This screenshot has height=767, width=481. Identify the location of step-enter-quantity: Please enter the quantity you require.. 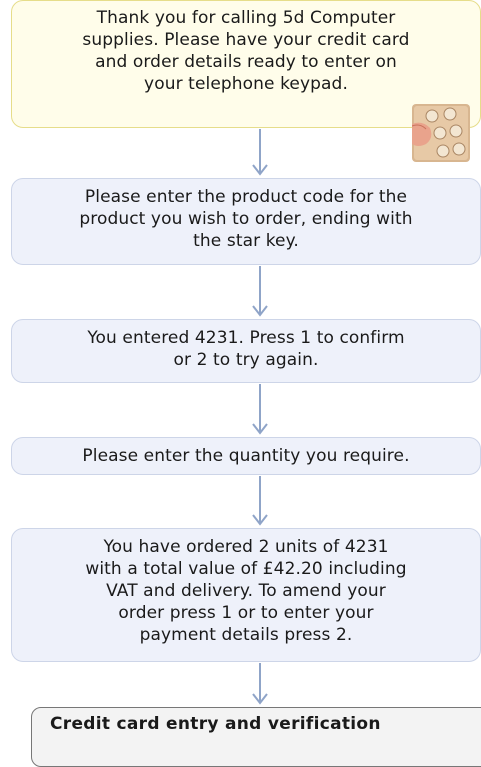
(246, 456).